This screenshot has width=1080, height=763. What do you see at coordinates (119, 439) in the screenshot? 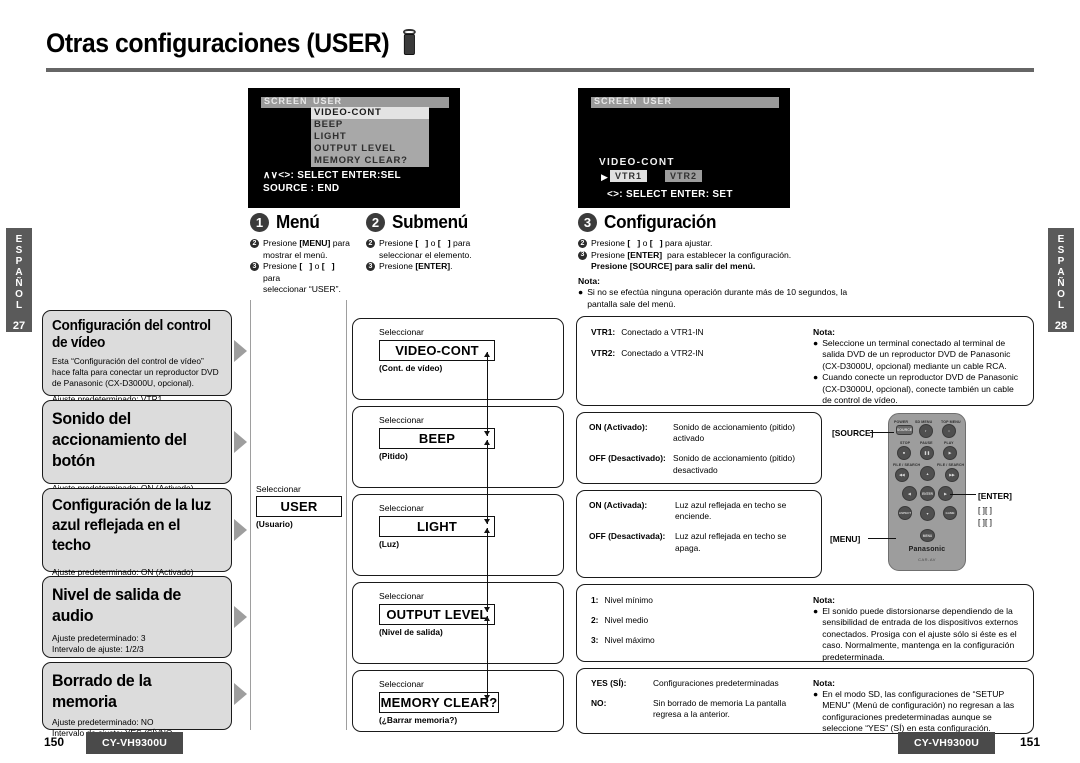
I see `feature-title: Sonido del accionamiento del botón` at bounding box center [119, 439].